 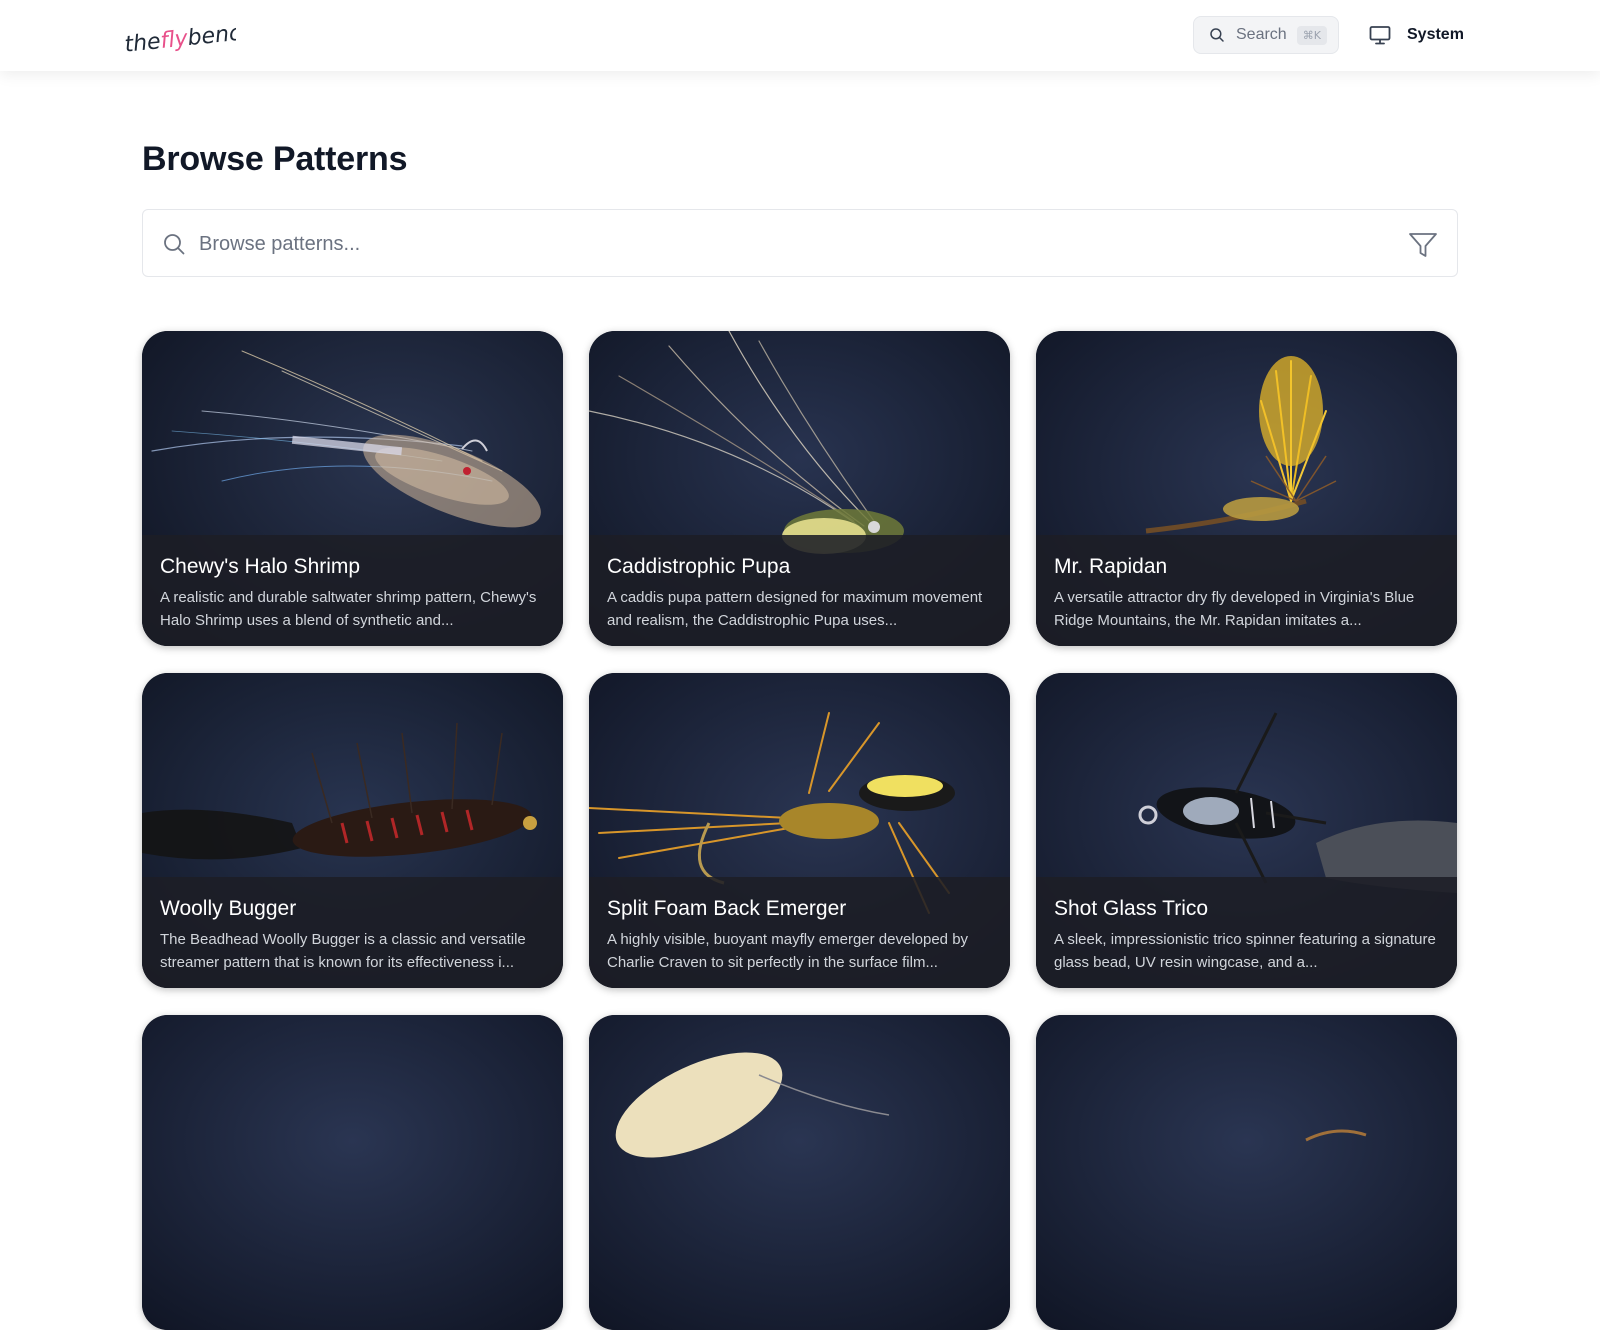 What do you see at coordinates (1311, 35) in the screenshot?
I see `search-shortcut-badge: ⌘K` at bounding box center [1311, 35].